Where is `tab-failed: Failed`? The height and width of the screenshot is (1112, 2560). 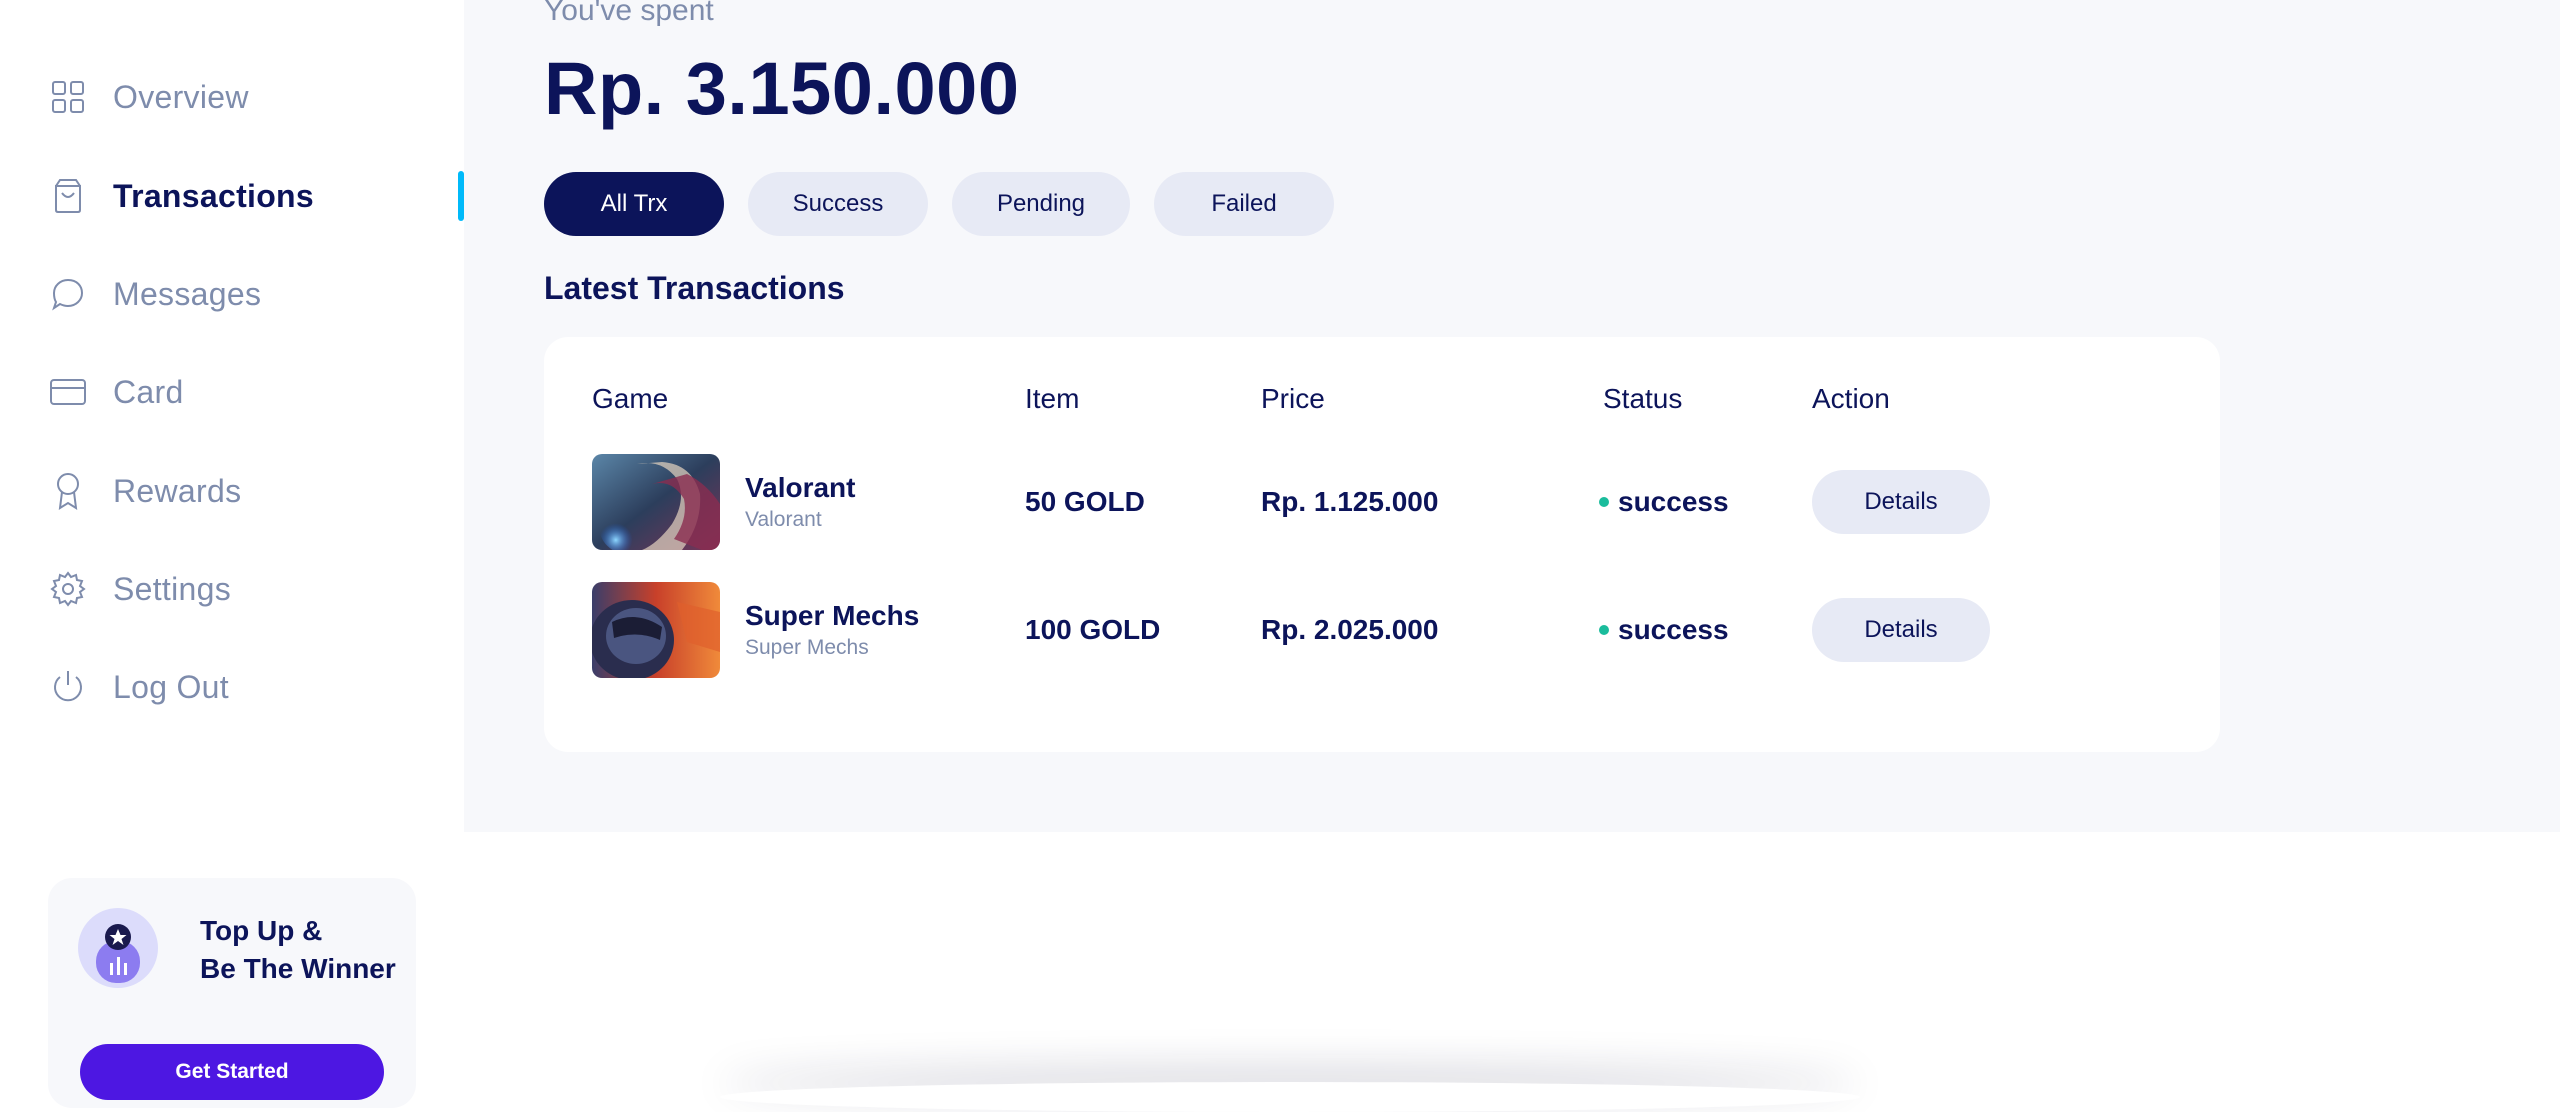 tab-failed: Failed is located at coordinates (1244, 204).